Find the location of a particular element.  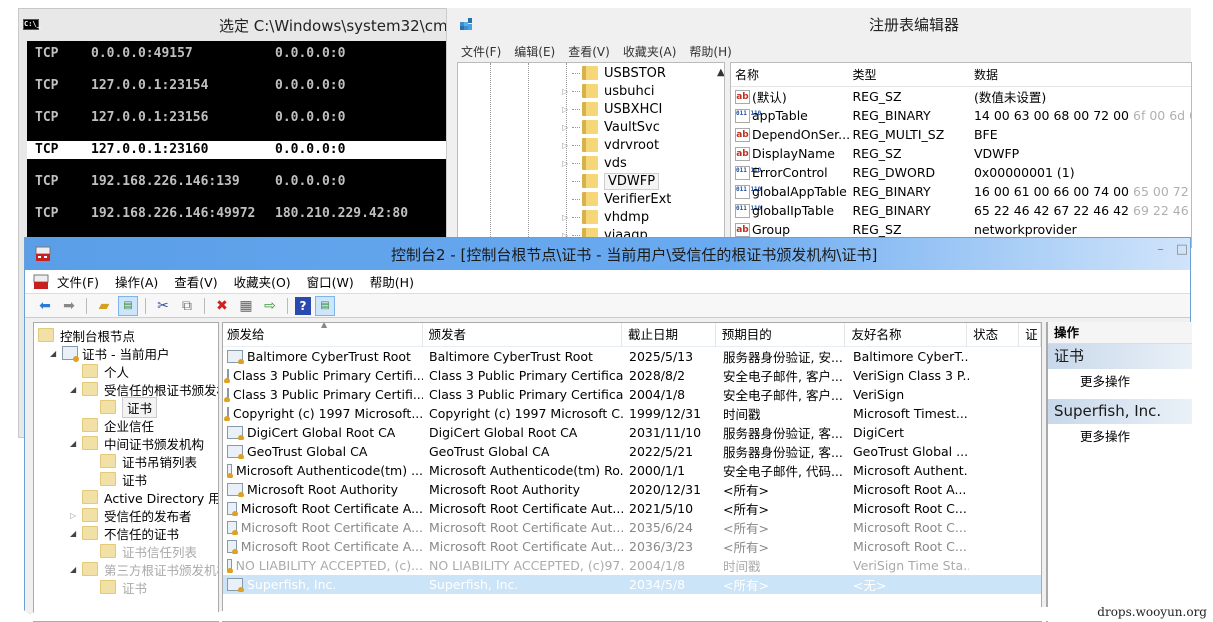

maximize-button: □ is located at coordinates (1182, 249).